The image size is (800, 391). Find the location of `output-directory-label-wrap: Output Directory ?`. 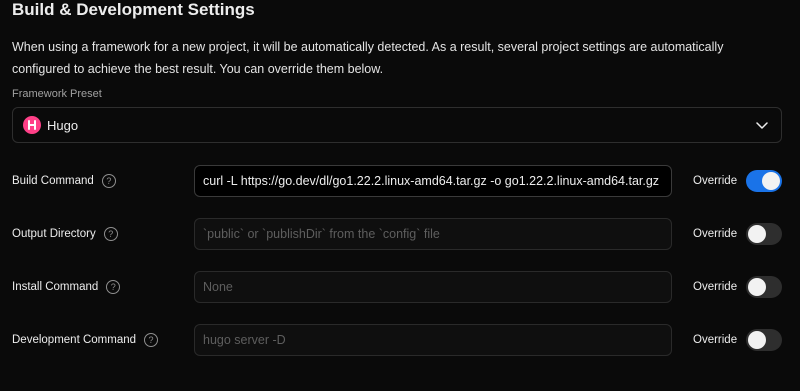

output-directory-label-wrap: Output Directory ? is located at coordinates (65, 234).